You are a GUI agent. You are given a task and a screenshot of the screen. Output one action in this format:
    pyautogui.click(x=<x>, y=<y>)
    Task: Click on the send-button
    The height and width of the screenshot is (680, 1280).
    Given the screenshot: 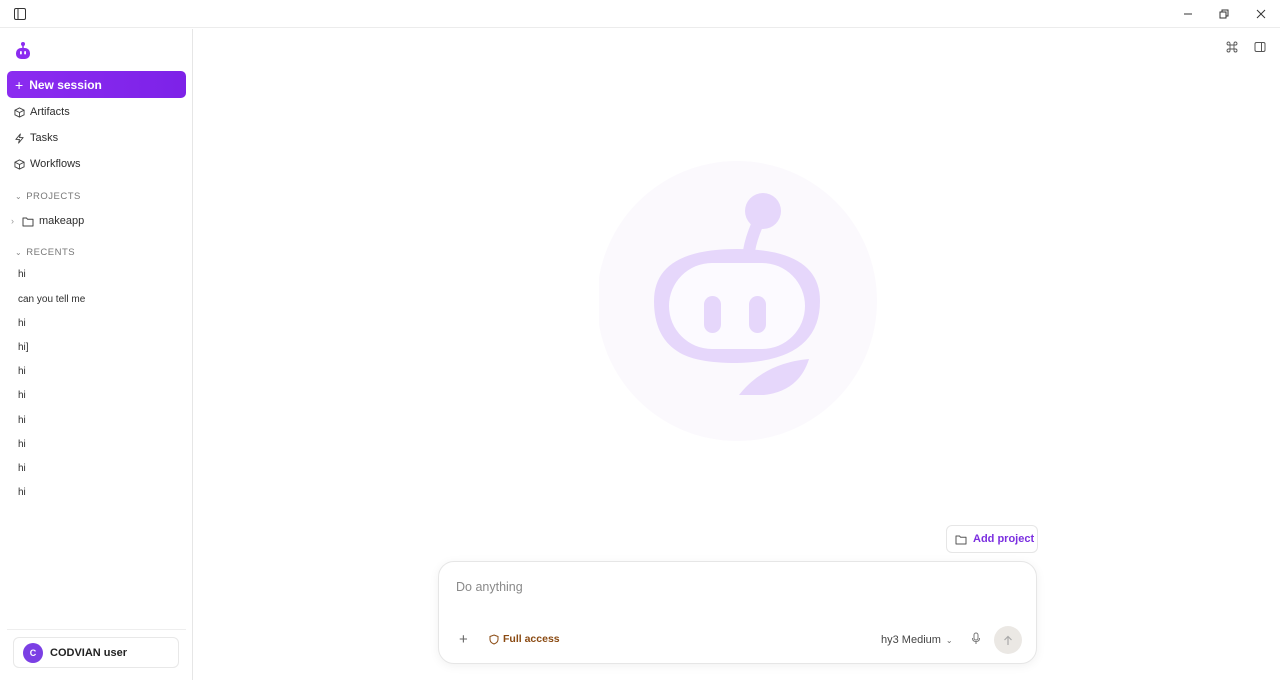 What is the action you would take?
    pyautogui.click(x=1008, y=640)
    